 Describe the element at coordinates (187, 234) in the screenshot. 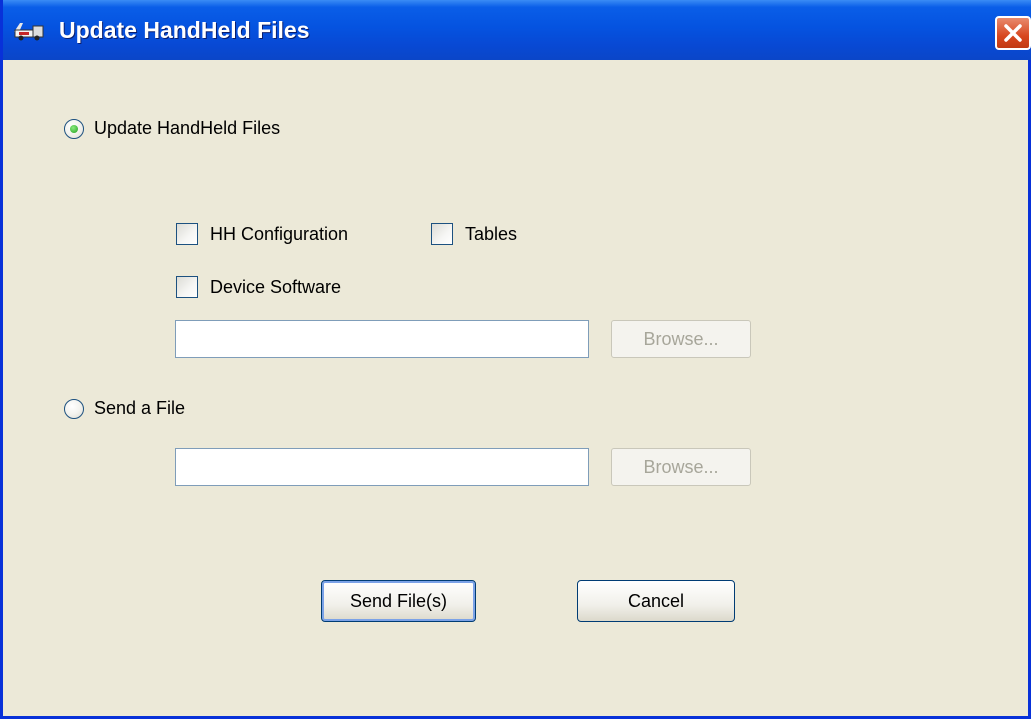

I see `hh-configuration-checkbox` at that location.